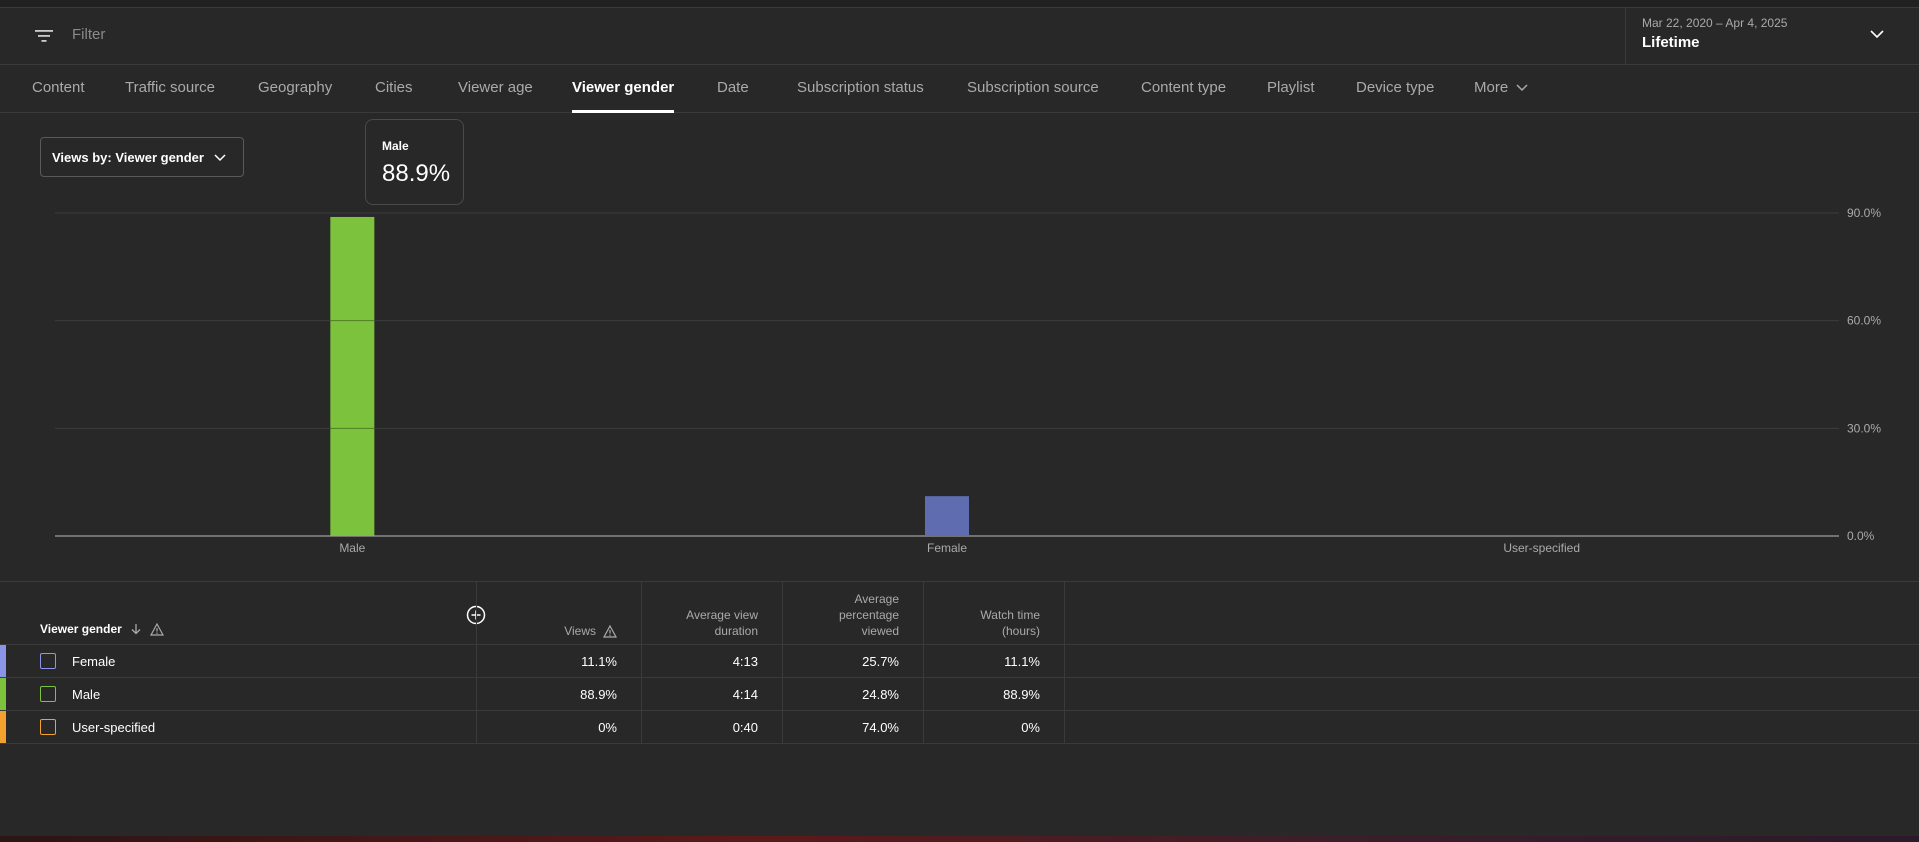 The image size is (1919, 842). What do you see at coordinates (114, 727) in the screenshot?
I see `row-name: User-specified` at bounding box center [114, 727].